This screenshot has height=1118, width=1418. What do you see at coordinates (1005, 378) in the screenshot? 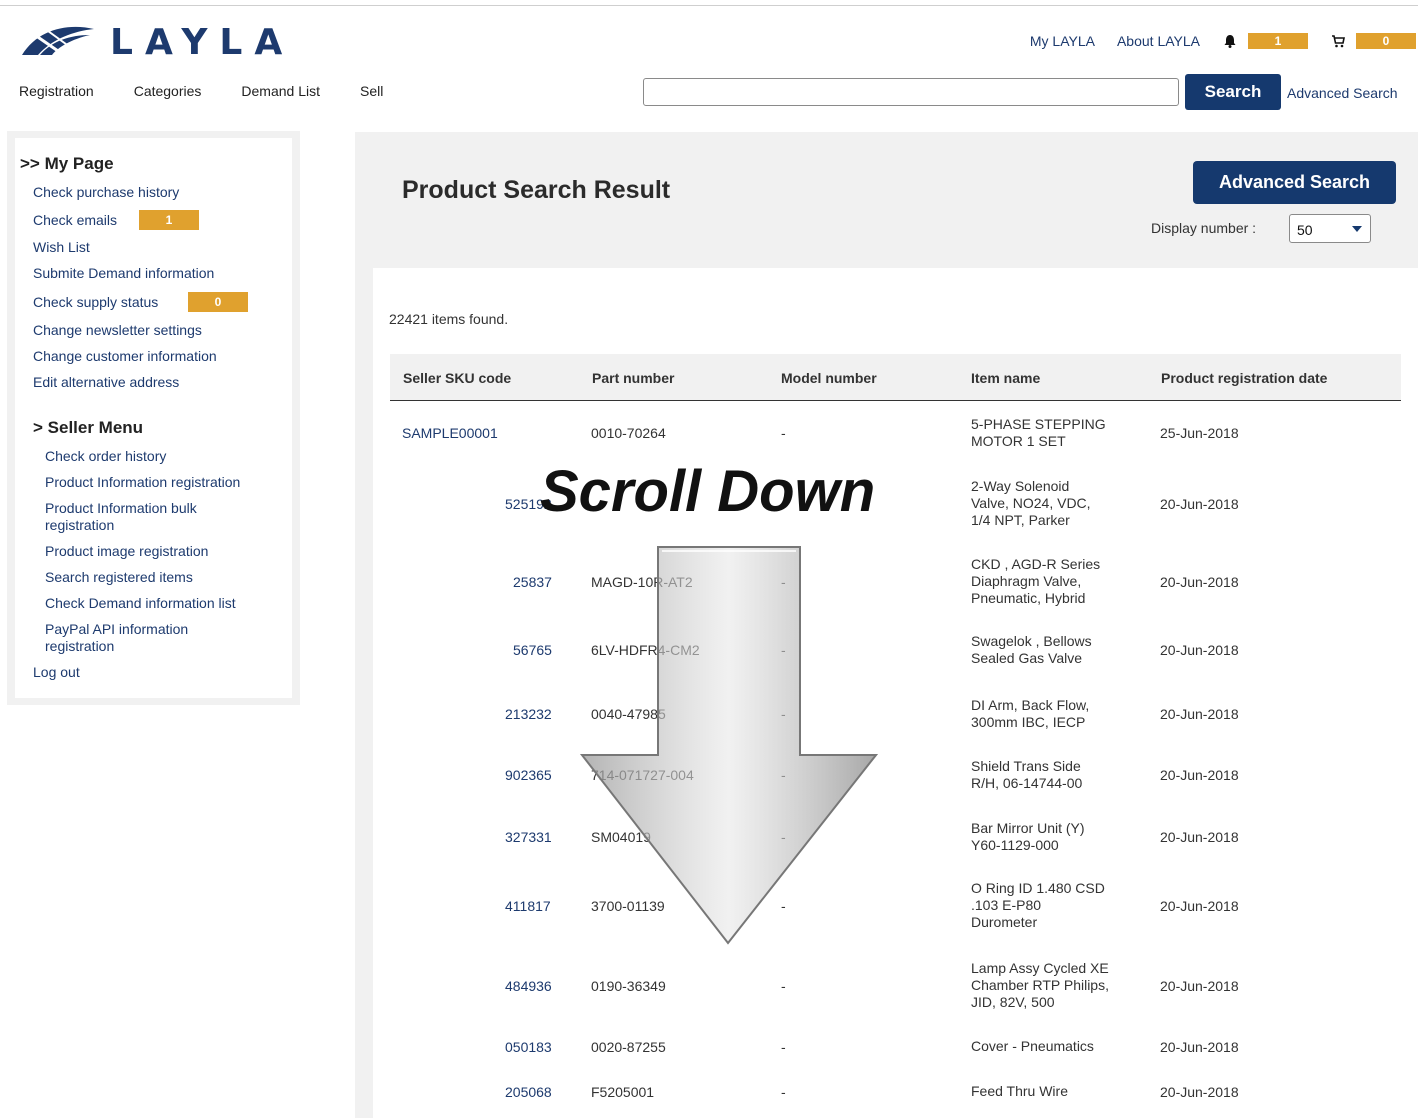
I see `col-item-name: Item name` at bounding box center [1005, 378].